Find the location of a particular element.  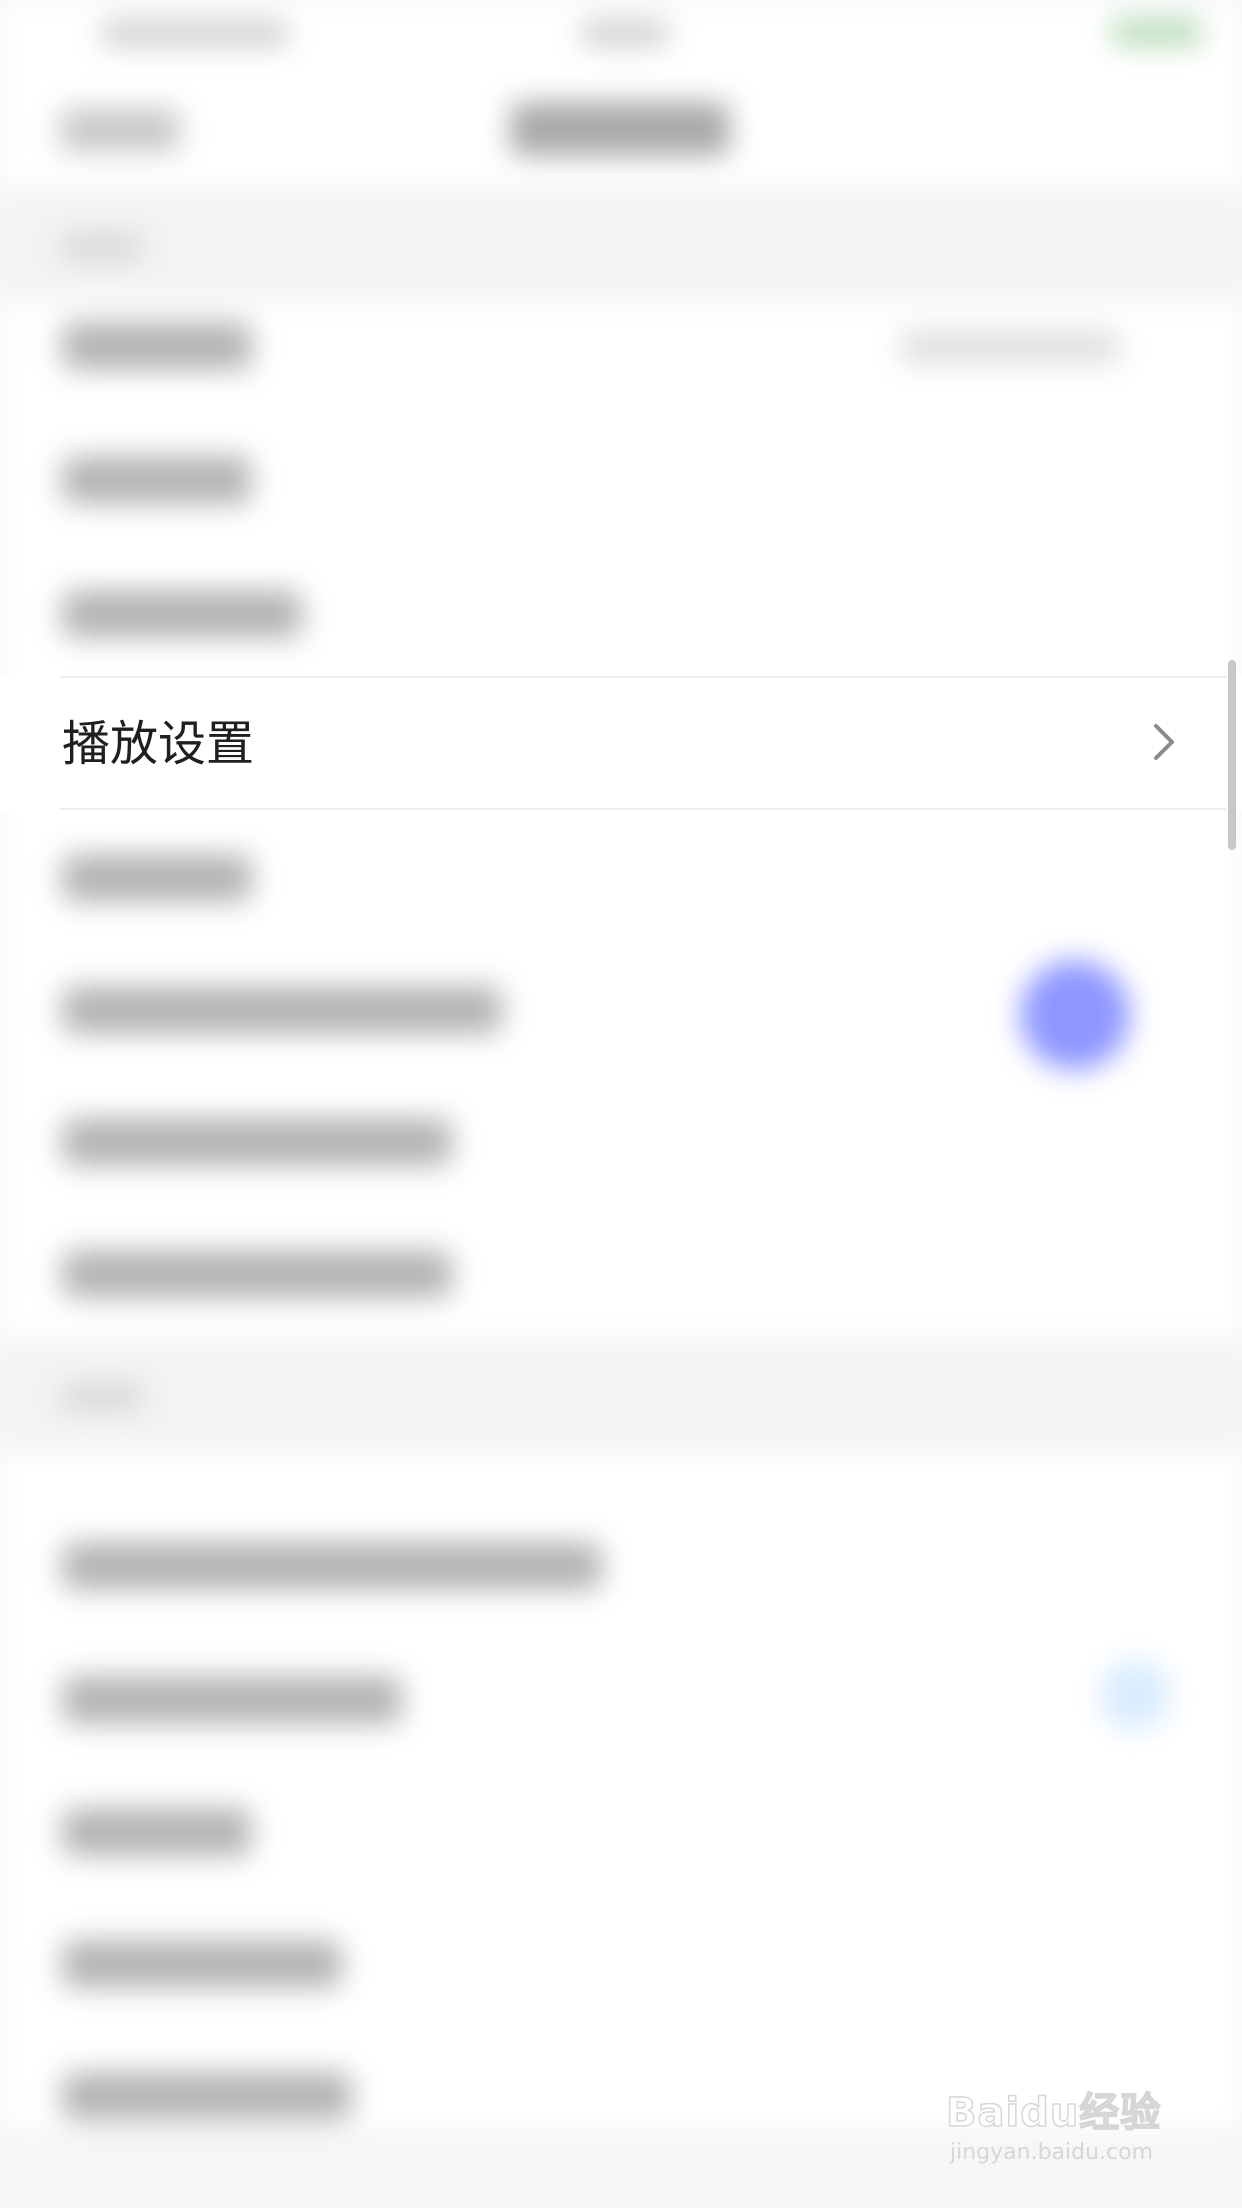

status-bar is located at coordinates (621, 35).